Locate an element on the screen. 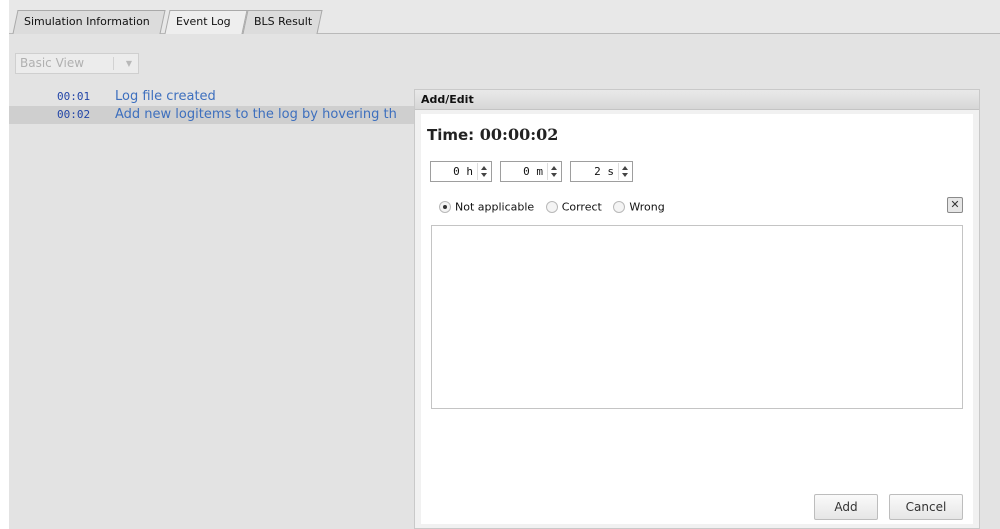  log-row: 00:01 Log file created is located at coordinates (214, 97).